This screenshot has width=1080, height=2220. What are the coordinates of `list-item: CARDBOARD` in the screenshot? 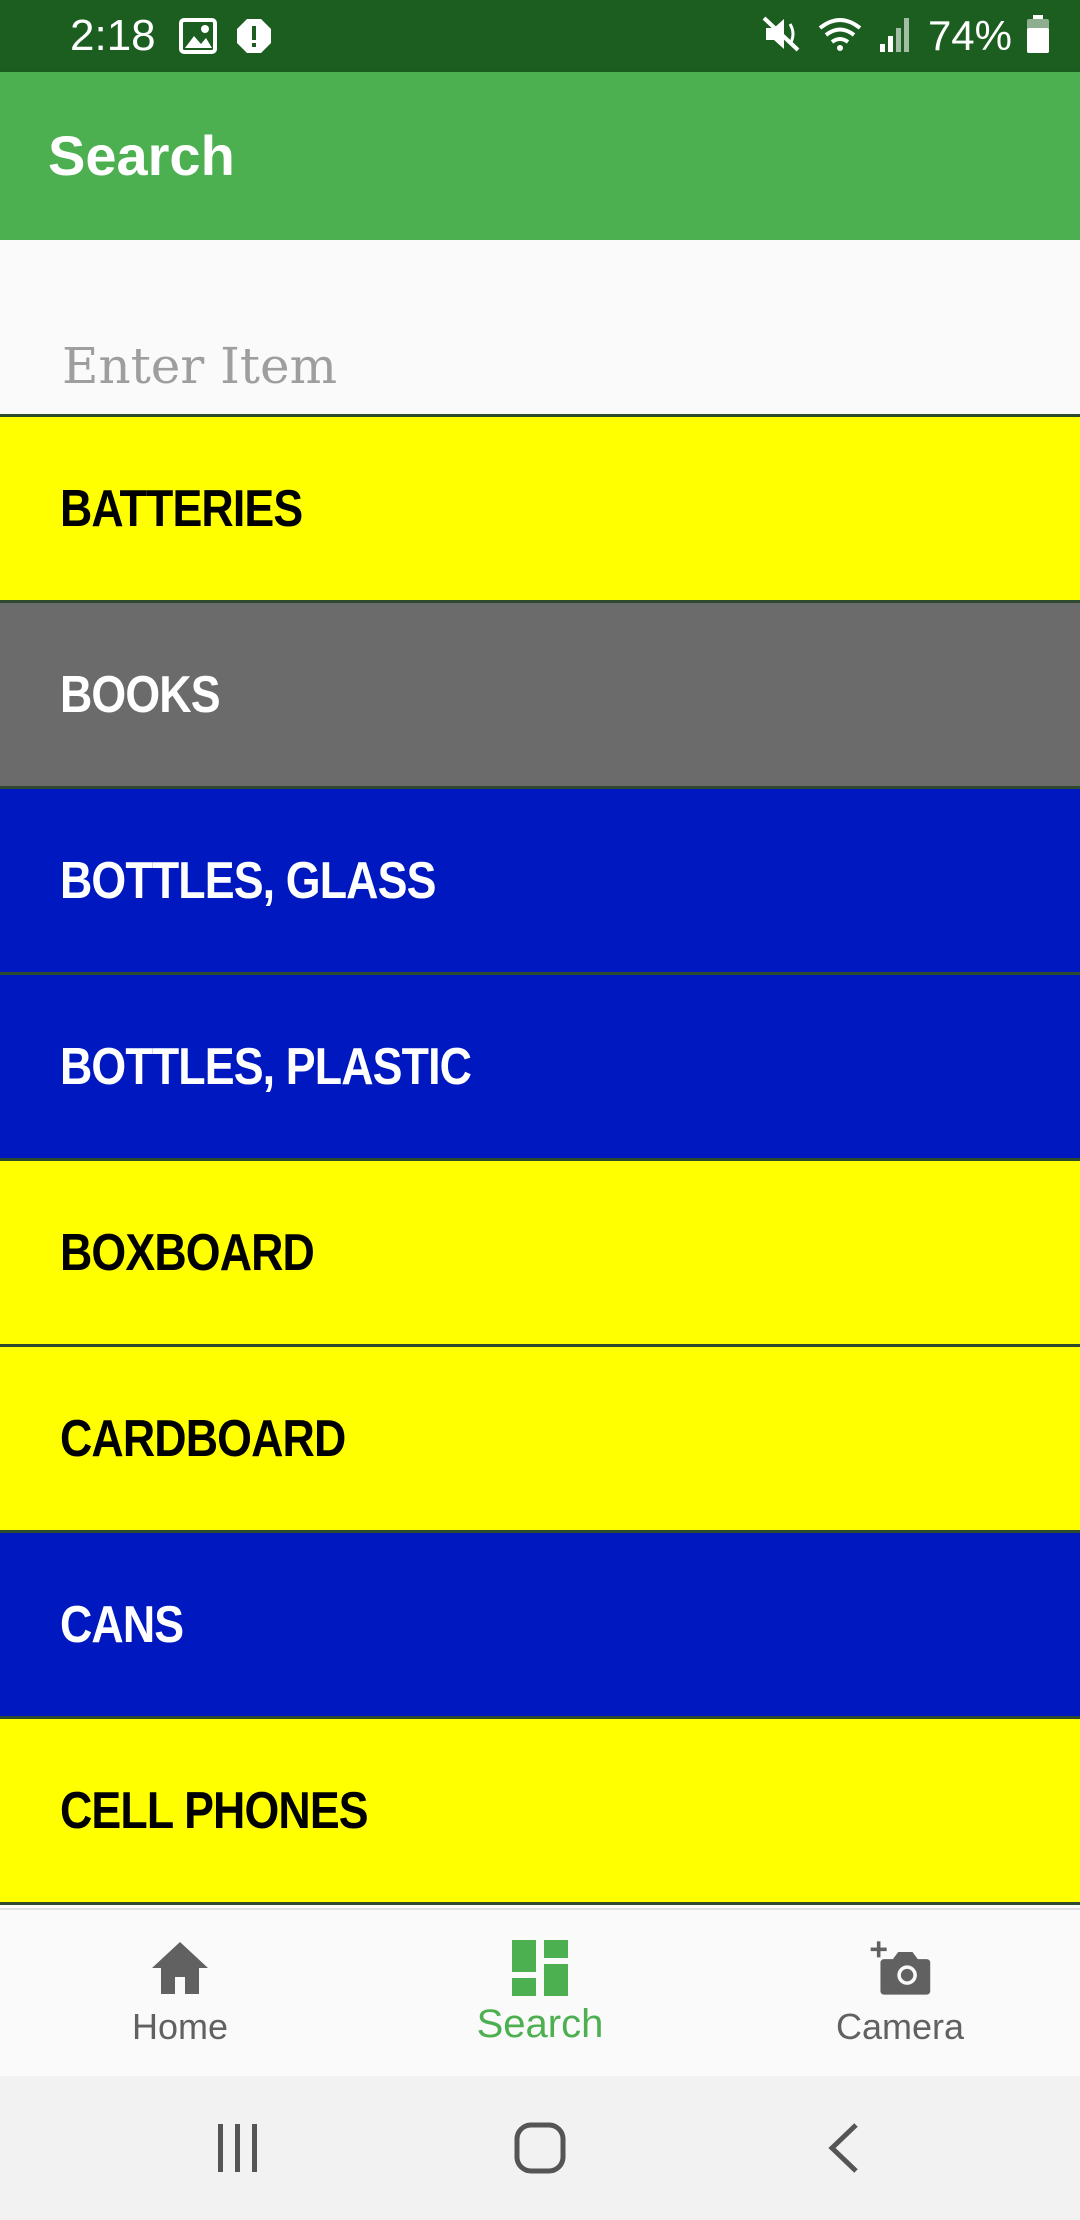 It's located at (540, 1440).